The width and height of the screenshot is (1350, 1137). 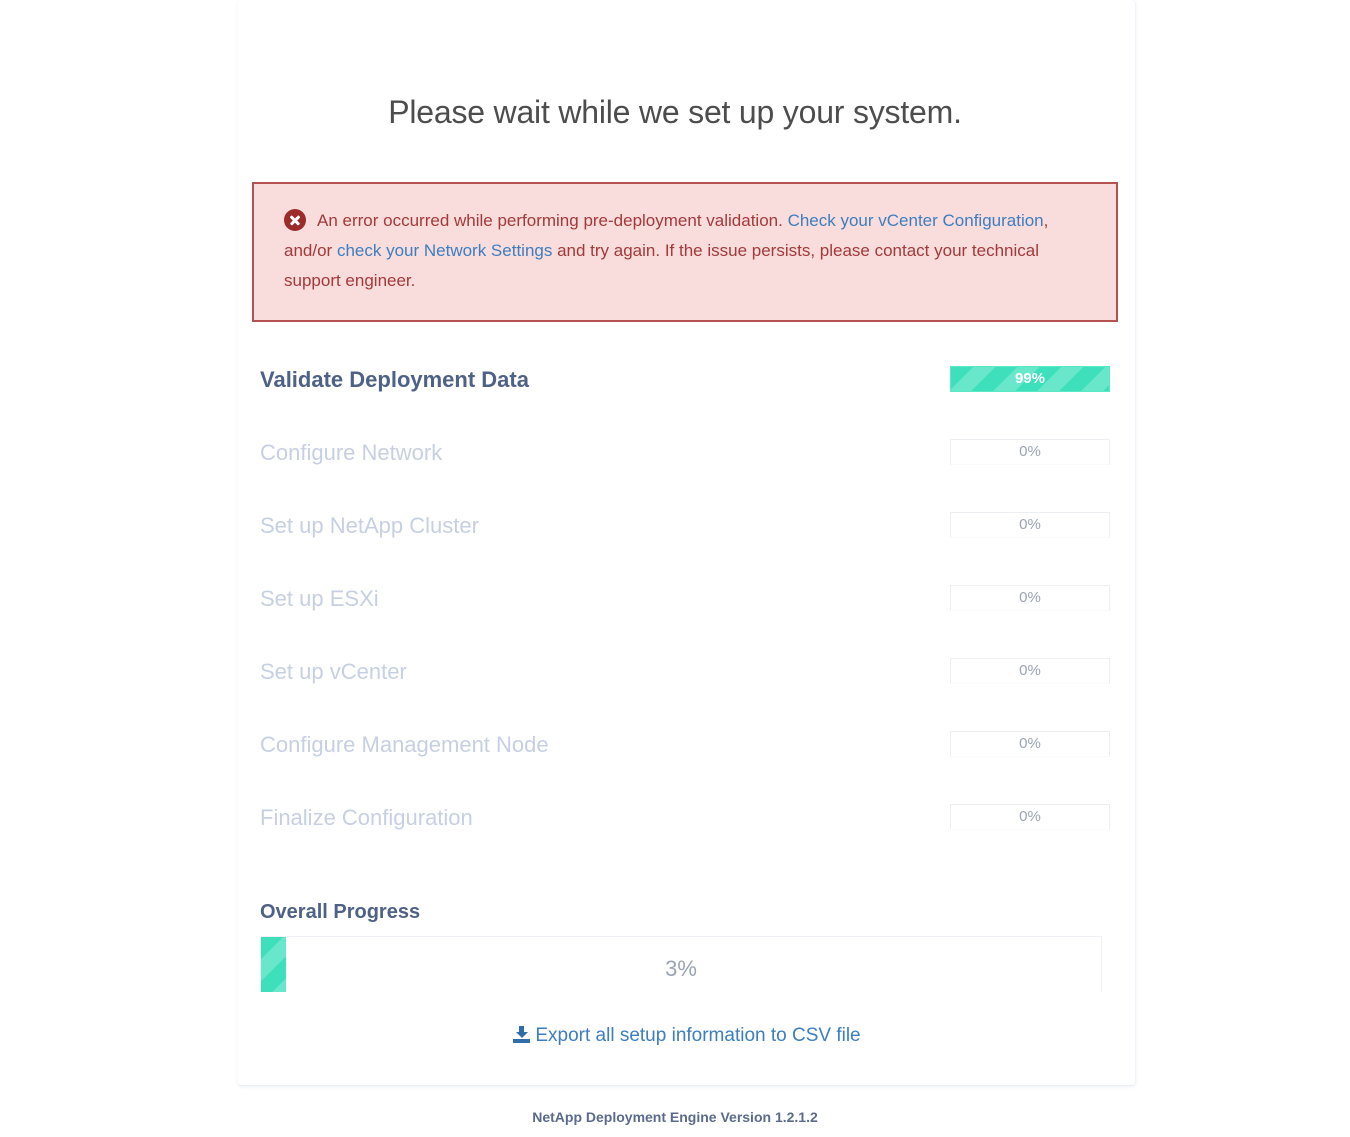 I want to click on overall-progress-bar: 3%, so click(x=681, y=964).